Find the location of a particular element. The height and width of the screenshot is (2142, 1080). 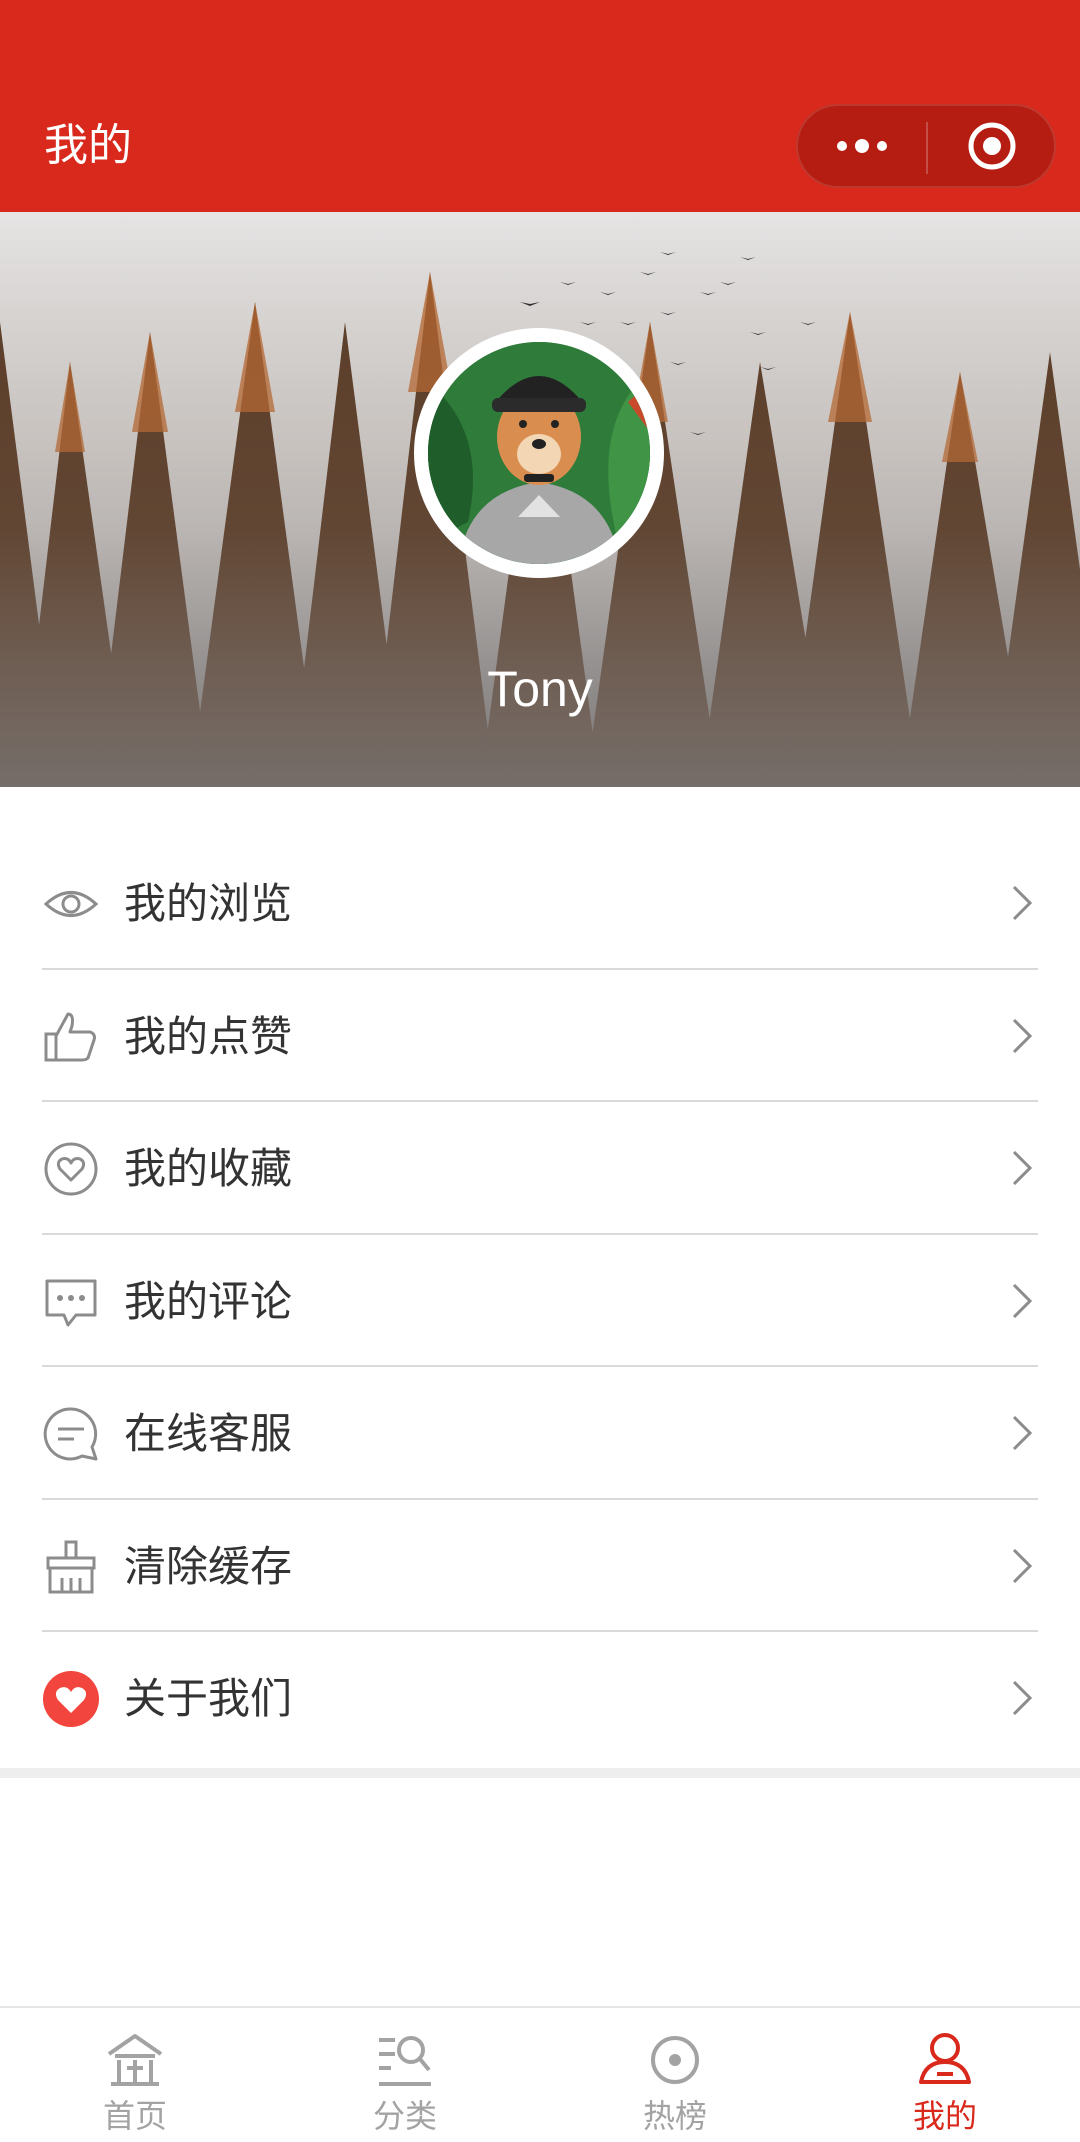

tab-category: 分类 is located at coordinates (405, 2075).